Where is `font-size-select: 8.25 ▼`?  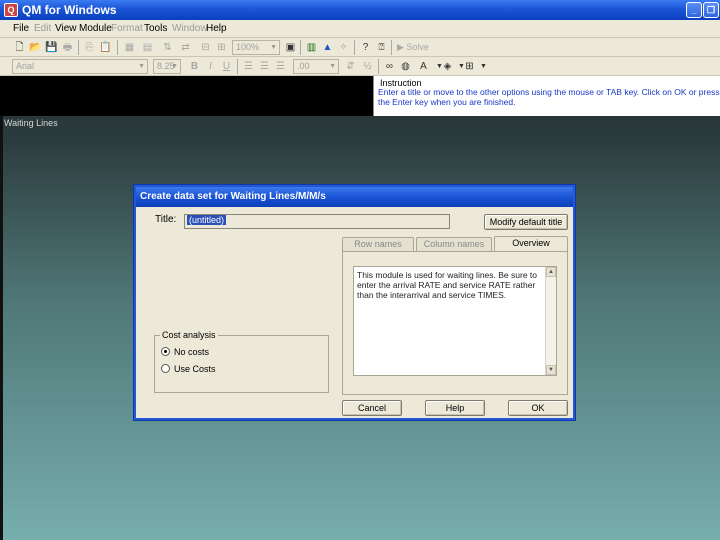
font-size-select: 8.25 ▼ is located at coordinates (167, 66).